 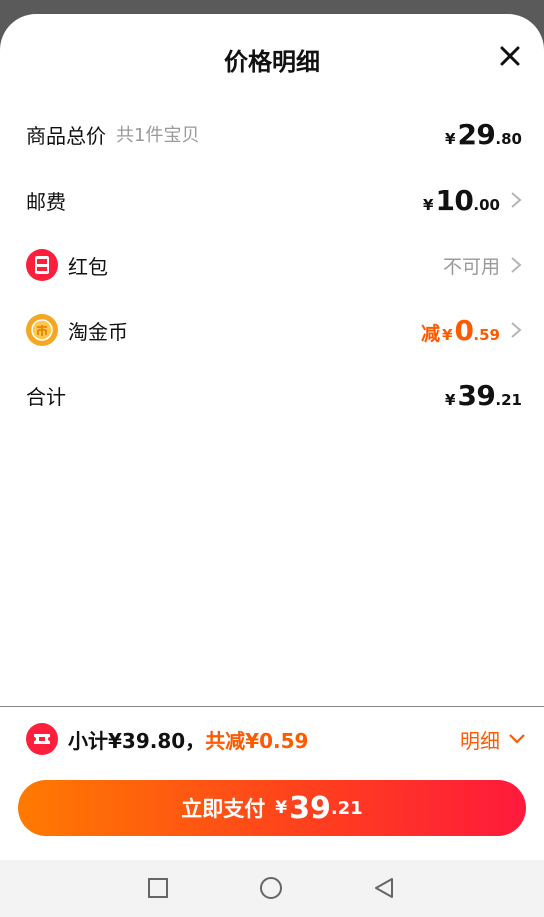 I want to click on price-dec: .80, so click(x=508, y=138).